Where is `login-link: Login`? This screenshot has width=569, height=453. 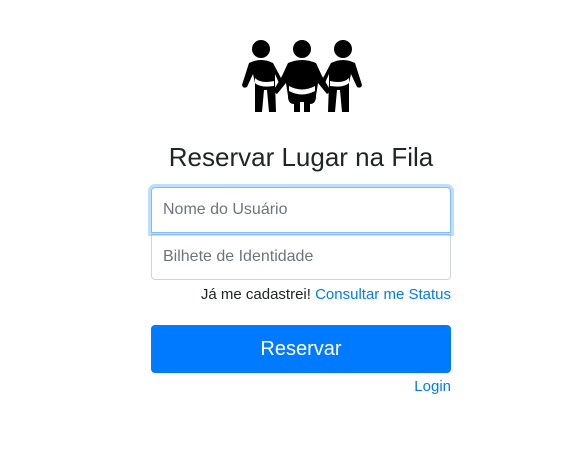 login-link: Login is located at coordinates (432, 386).